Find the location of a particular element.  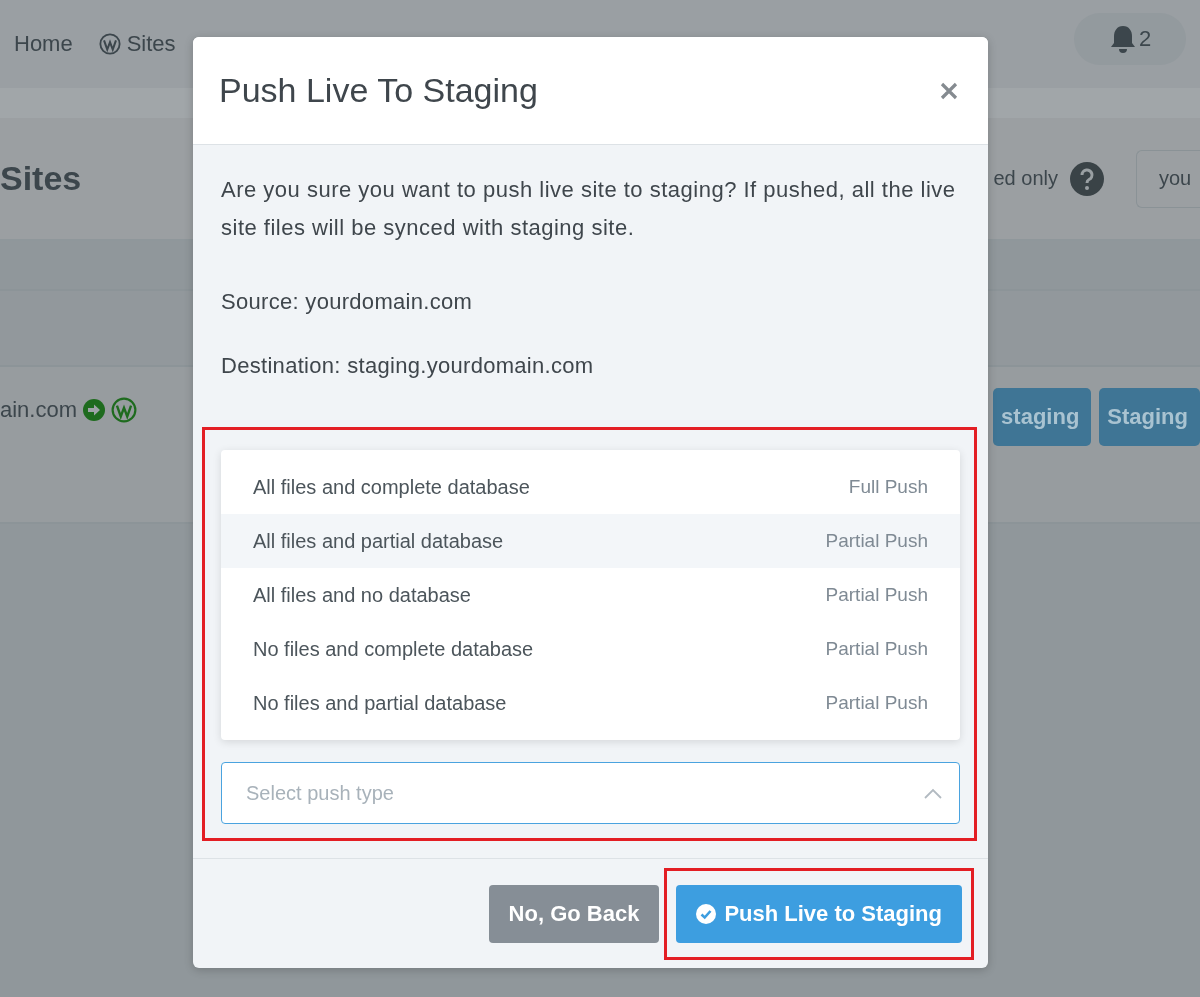

push-type-select: Select push type is located at coordinates (590, 793).